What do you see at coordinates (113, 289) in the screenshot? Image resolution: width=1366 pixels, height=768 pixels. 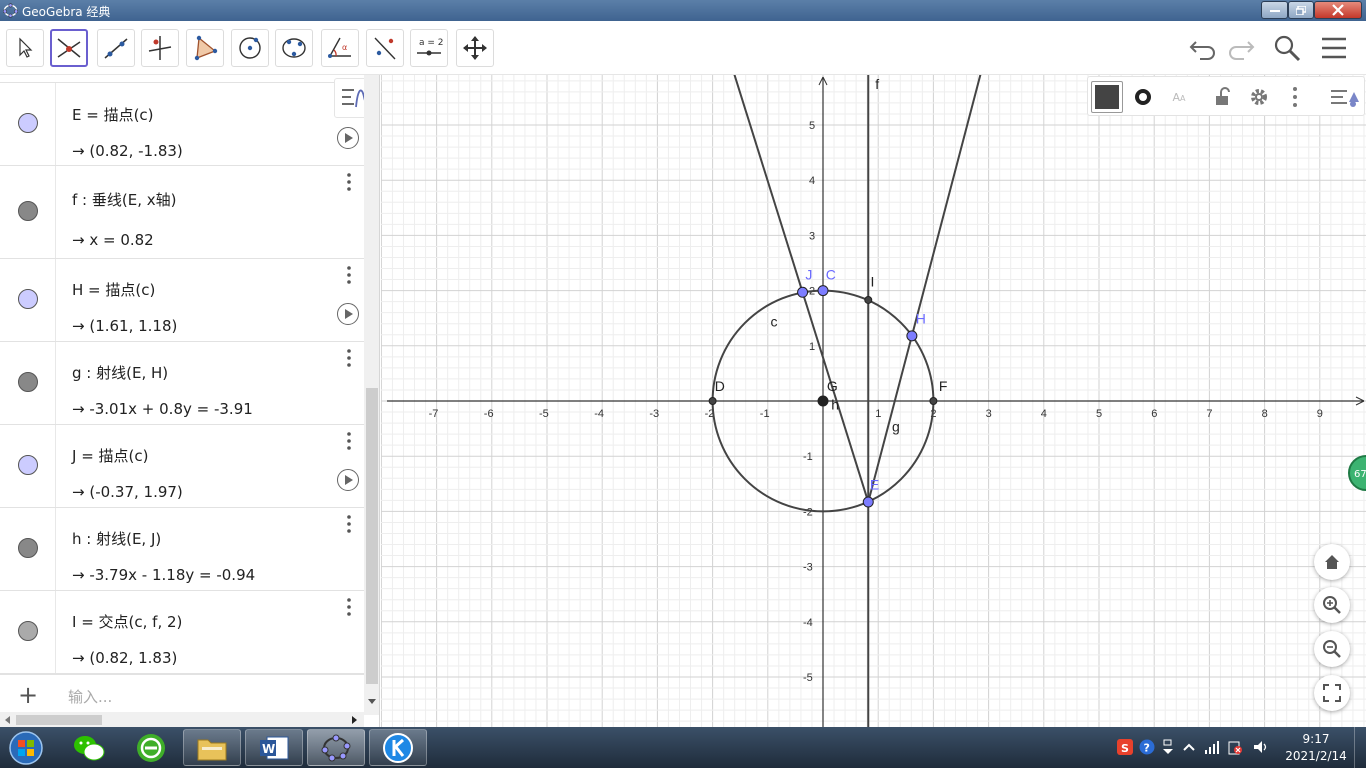 I see `row-definition: H = 描点(c)` at bounding box center [113, 289].